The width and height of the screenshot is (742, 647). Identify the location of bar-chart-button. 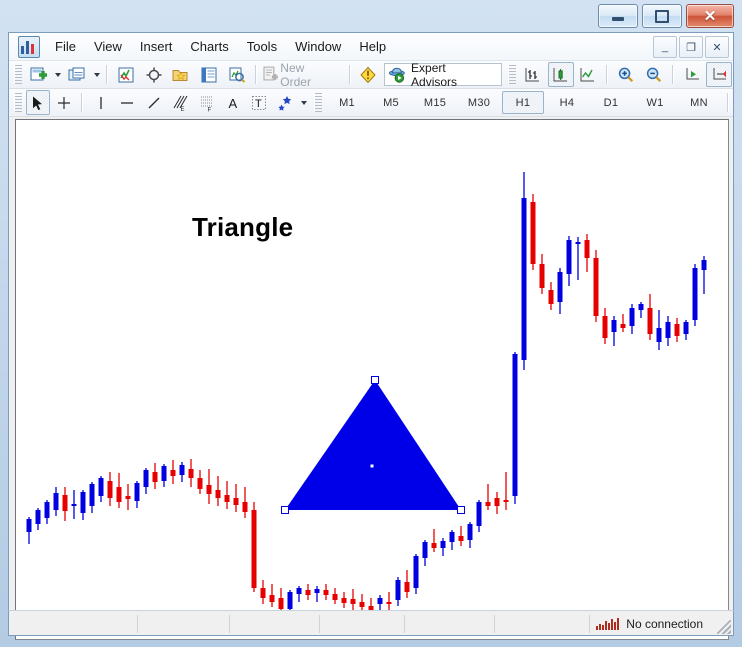
(533, 74).